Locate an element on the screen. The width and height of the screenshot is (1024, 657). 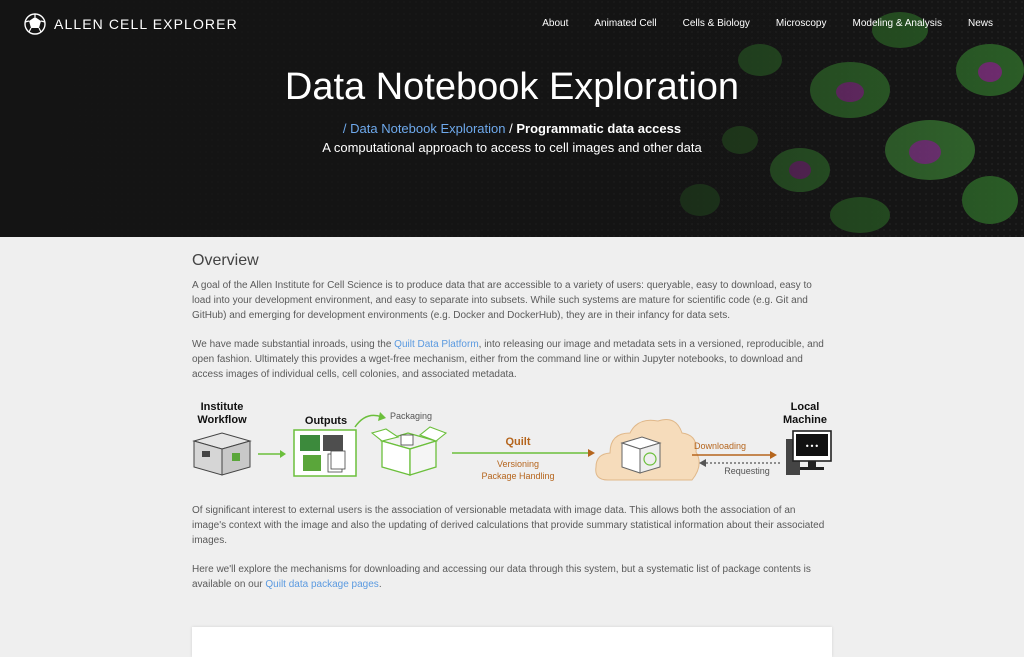
nav-modeling-analysis: Modeling & Analysis is located at coordinates (897, 23).